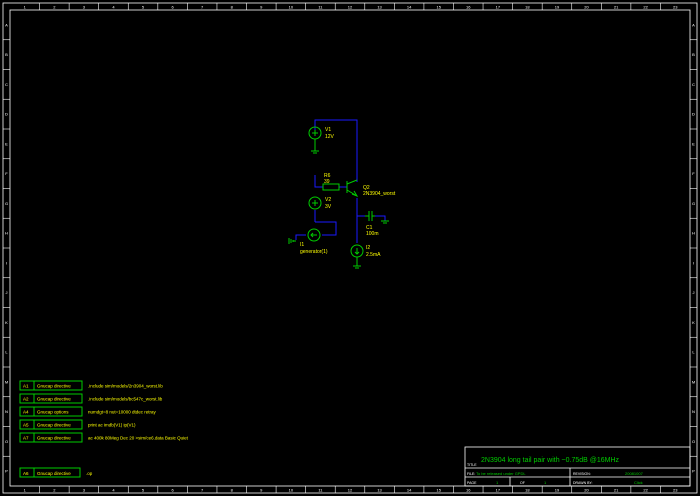 The height and width of the screenshot is (496, 700). Describe the element at coordinates (693, 143) in the screenshot. I see `ruler-letter-right: E` at that location.